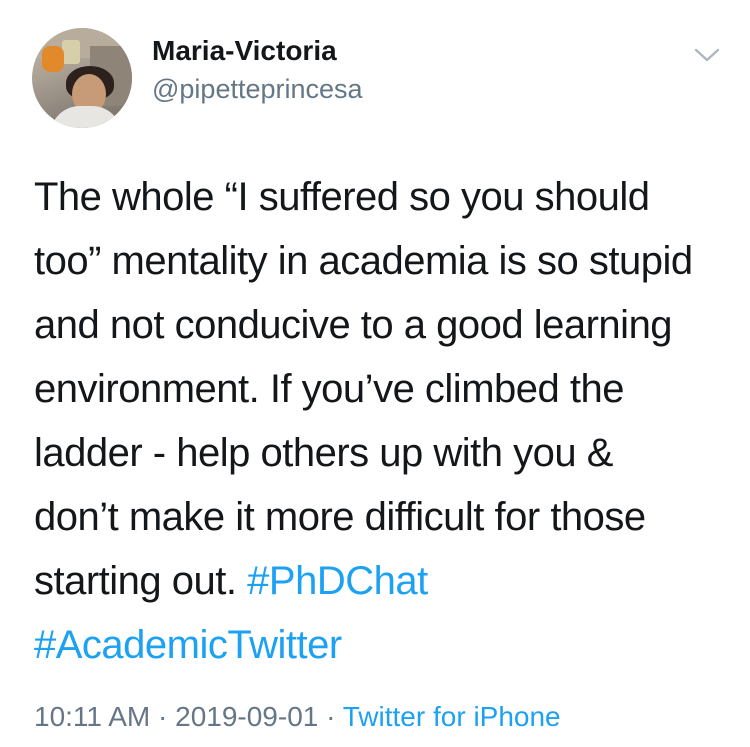 Image resolution: width=750 pixels, height=747 pixels. I want to click on avatar, so click(82, 78).